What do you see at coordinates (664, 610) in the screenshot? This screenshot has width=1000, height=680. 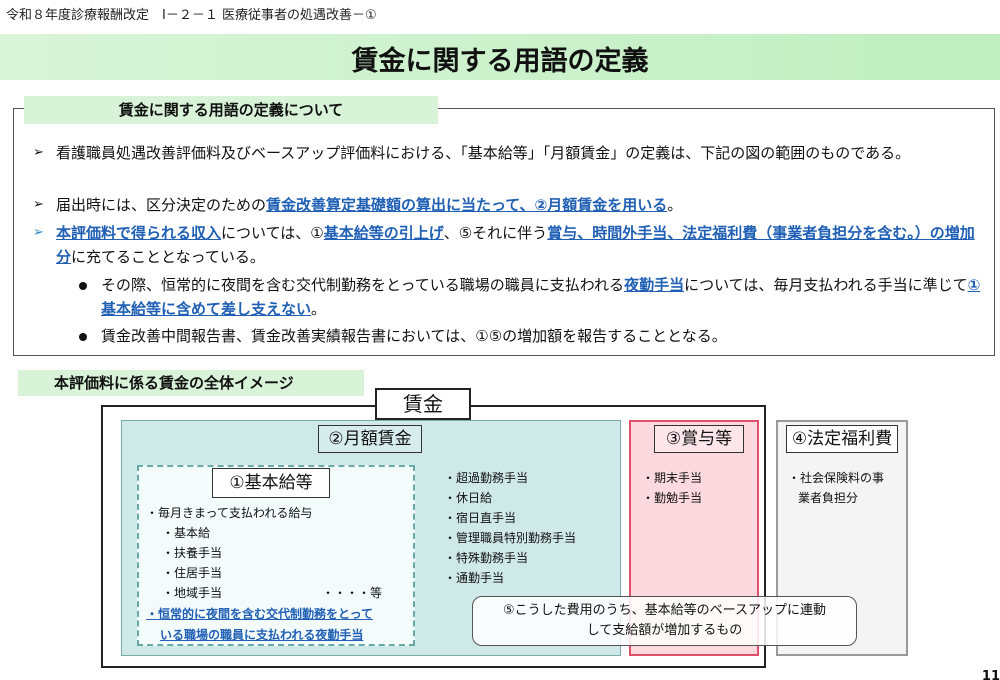 I see `note-line-1: ⑤こうした費用のうち、基本給等のベースアップに連動` at bounding box center [664, 610].